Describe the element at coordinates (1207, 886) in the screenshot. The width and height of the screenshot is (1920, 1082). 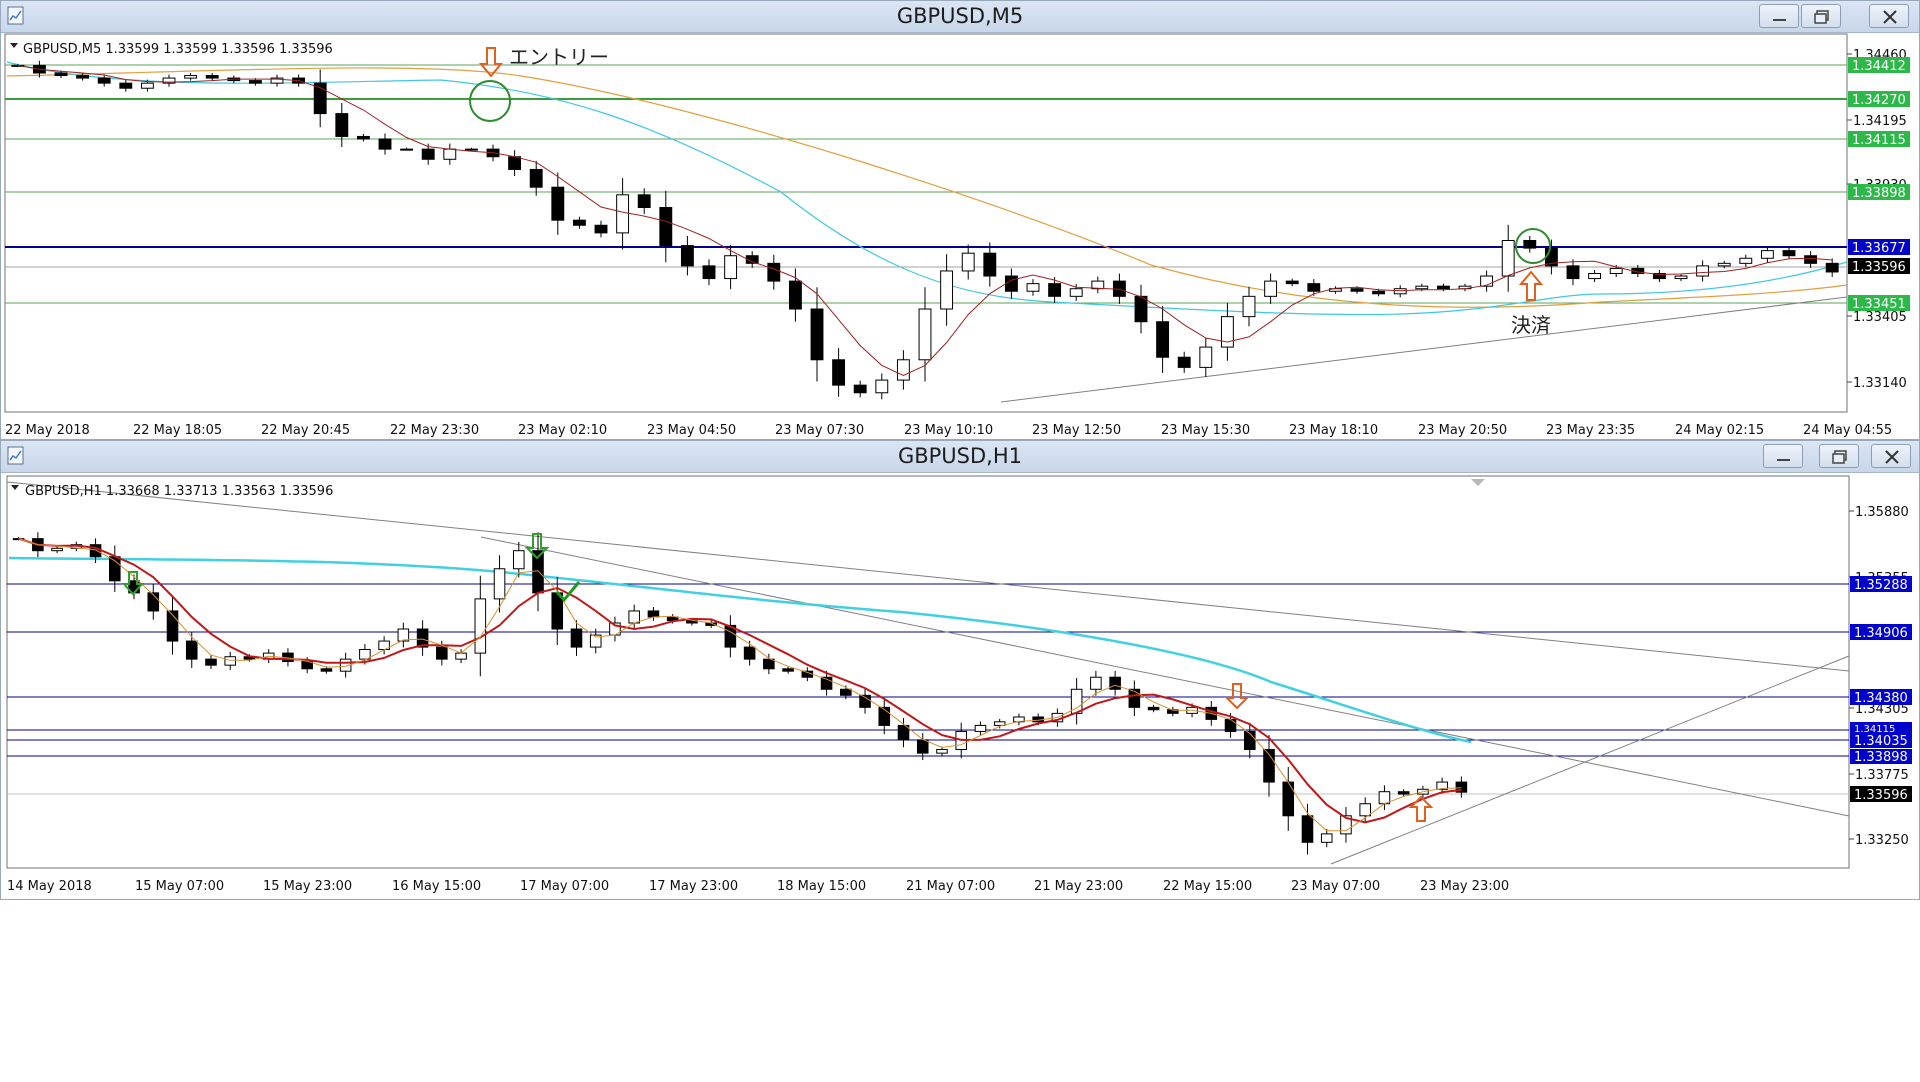
I see `time-tick: 22 May 15:00` at that location.